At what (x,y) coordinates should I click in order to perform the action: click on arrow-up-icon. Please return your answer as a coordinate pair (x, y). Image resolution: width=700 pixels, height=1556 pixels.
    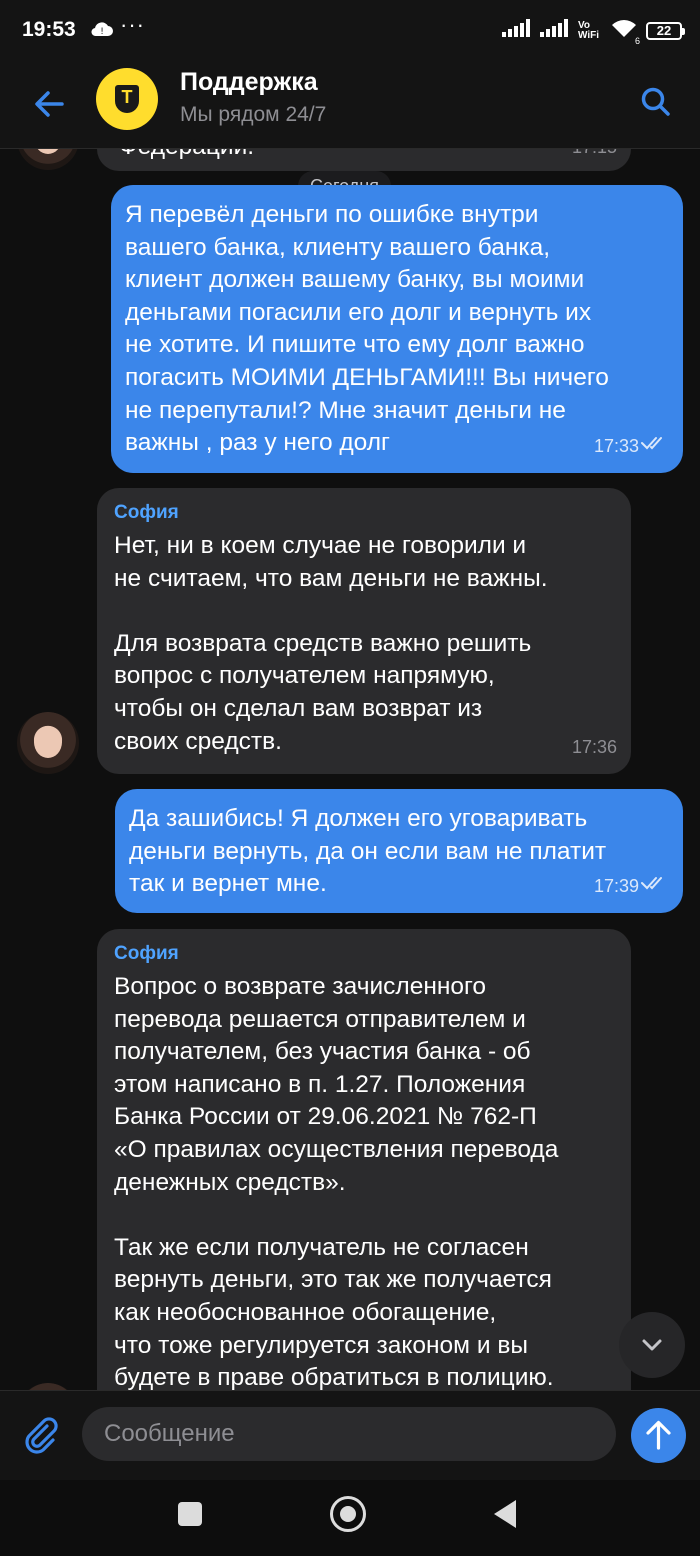
    Looking at the image, I should click on (658, 1435).